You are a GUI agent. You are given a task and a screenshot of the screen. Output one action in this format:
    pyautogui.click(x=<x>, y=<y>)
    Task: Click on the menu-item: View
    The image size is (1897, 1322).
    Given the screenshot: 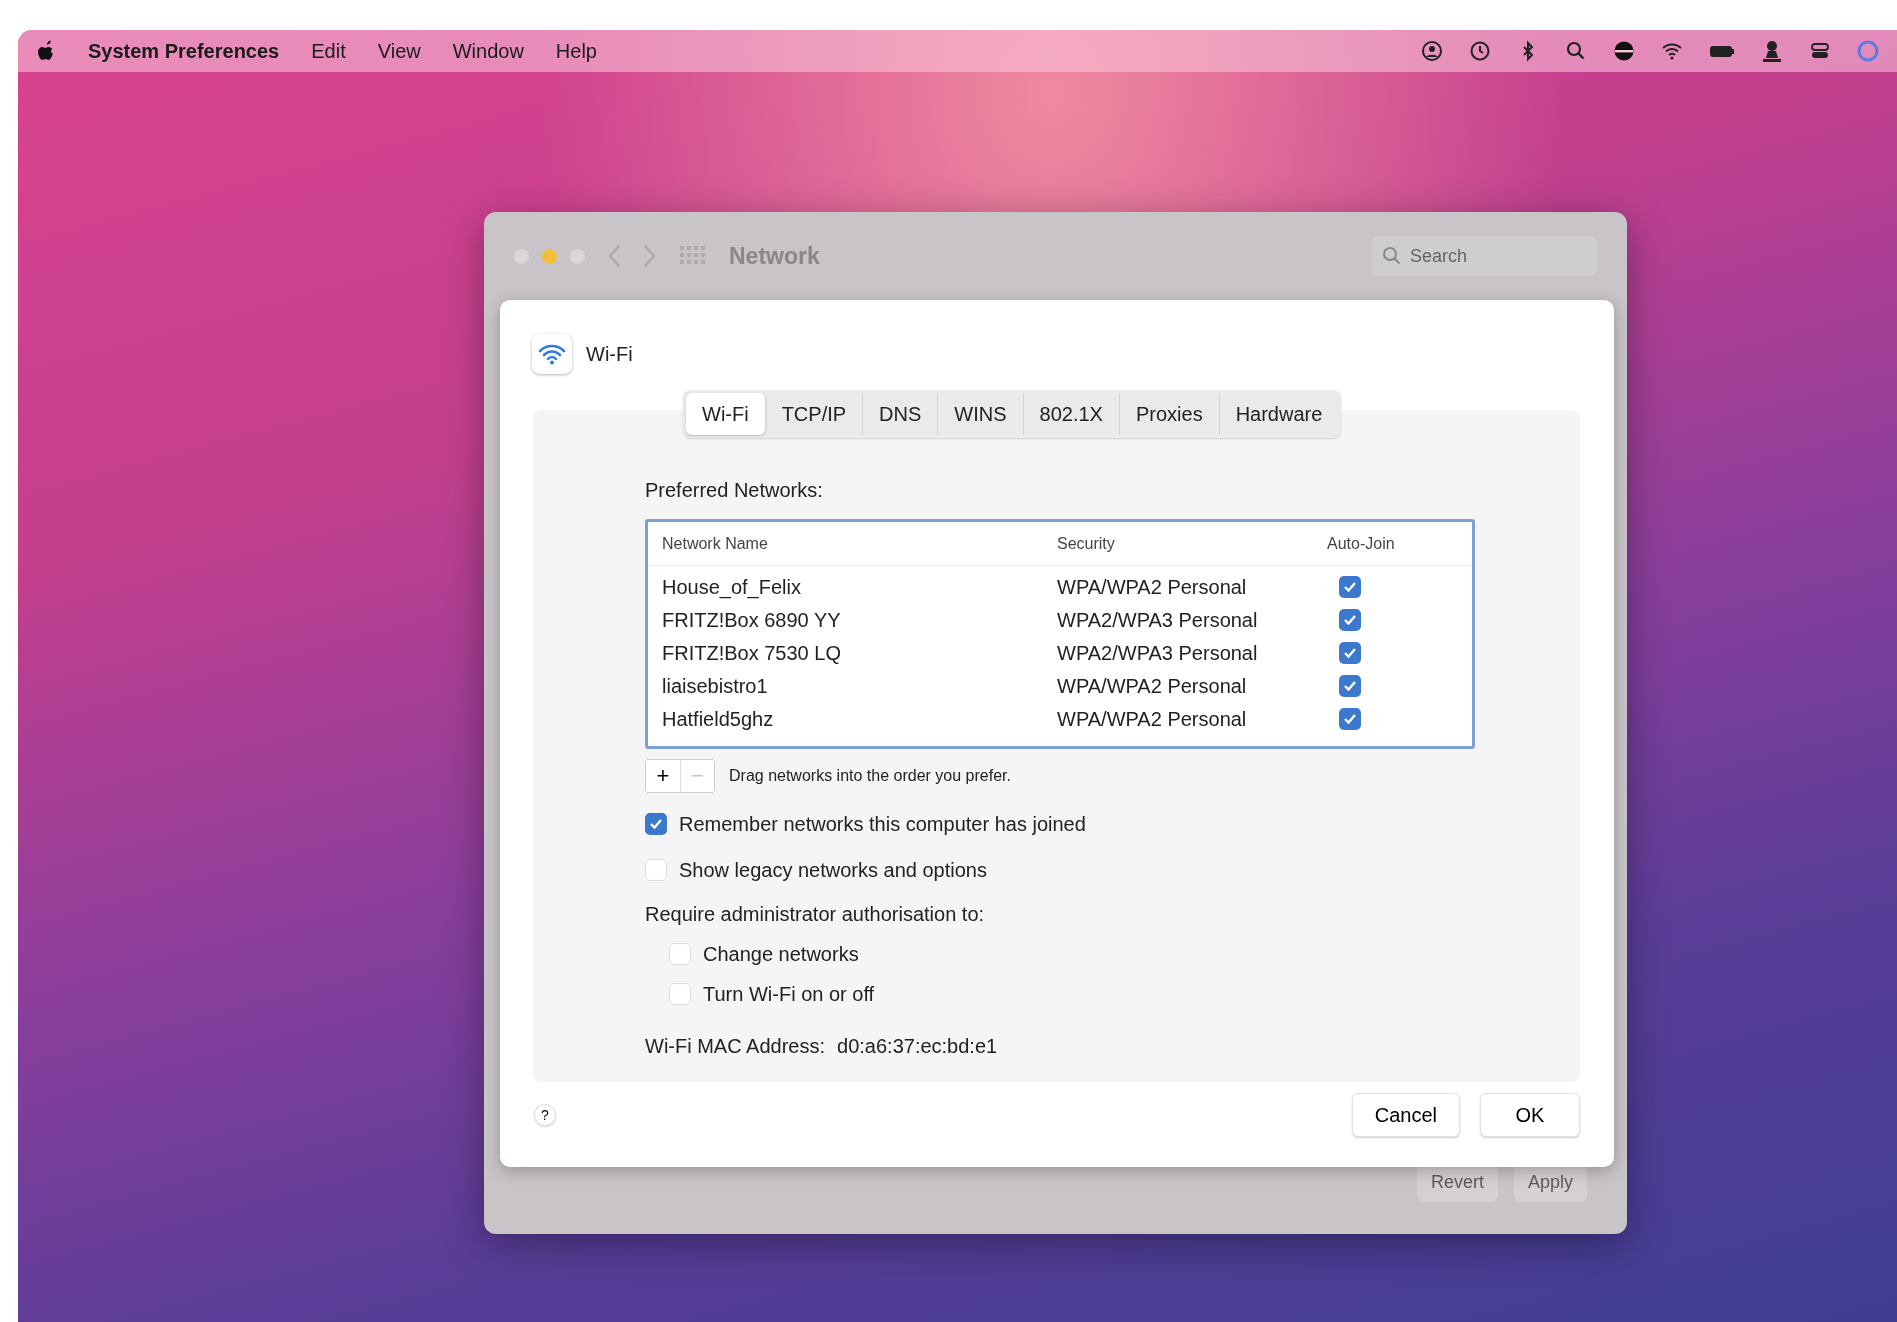 What is the action you would take?
    pyautogui.click(x=399, y=51)
    